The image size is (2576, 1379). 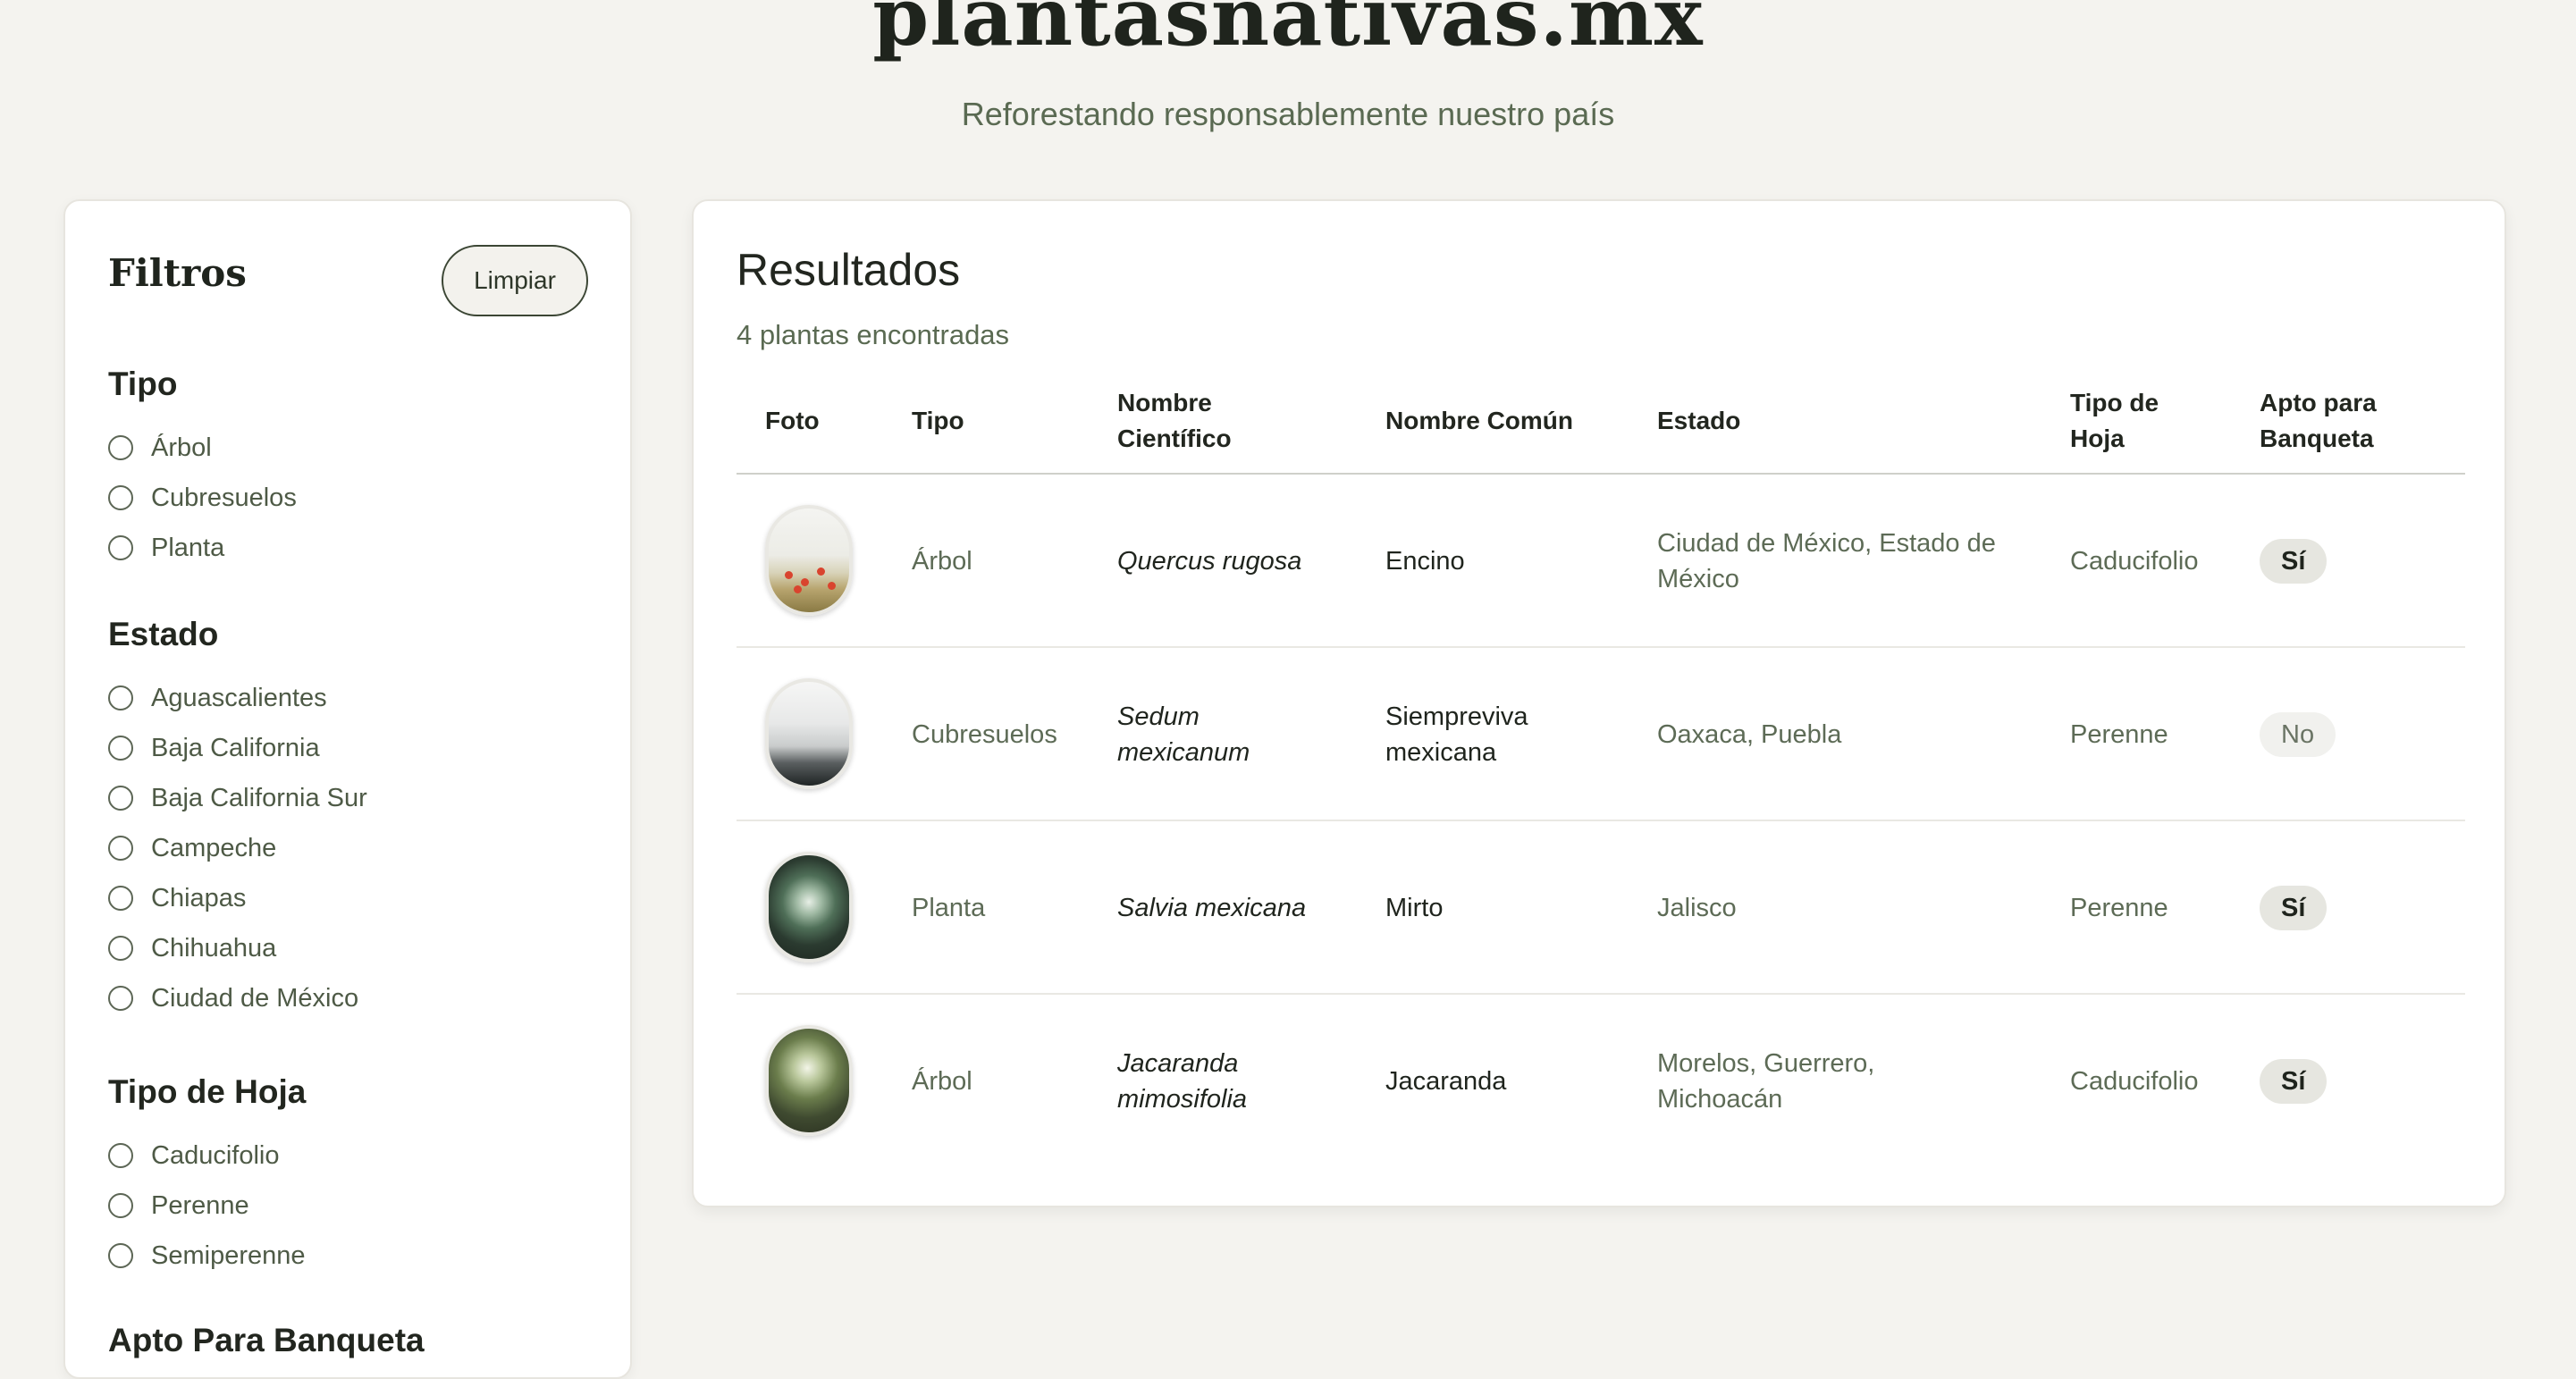 What do you see at coordinates (515, 280) in the screenshot?
I see `clear-filters-button: Limpiar` at bounding box center [515, 280].